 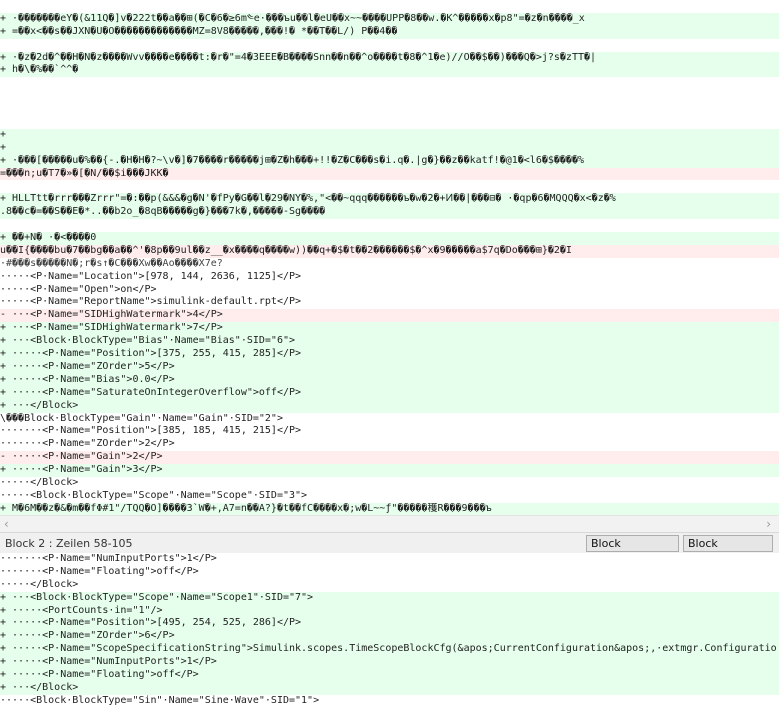 What do you see at coordinates (389, 316) in the screenshot?
I see `diff-line-del: - ···<P·Name="SIDHighWatermark">4</P>` at bounding box center [389, 316].